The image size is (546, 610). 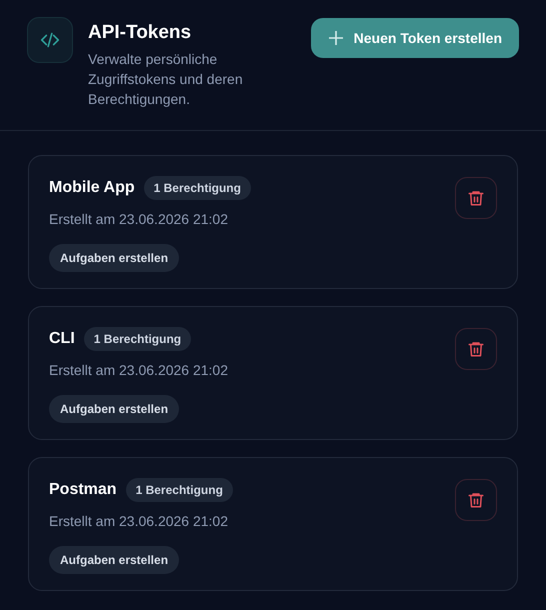 What do you see at coordinates (62, 339) in the screenshot?
I see `token-name: CLI` at bounding box center [62, 339].